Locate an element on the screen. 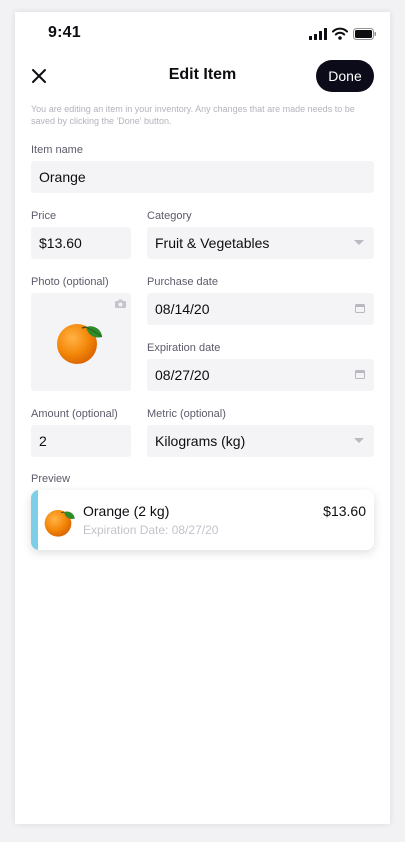  preview-expiration: Expiration Date: 08/27/20 is located at coordinates (151, 530).